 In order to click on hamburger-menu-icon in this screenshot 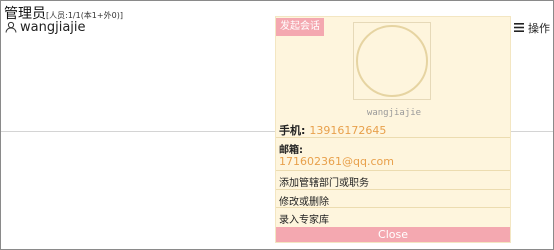, I will do `click(519, 28)`.